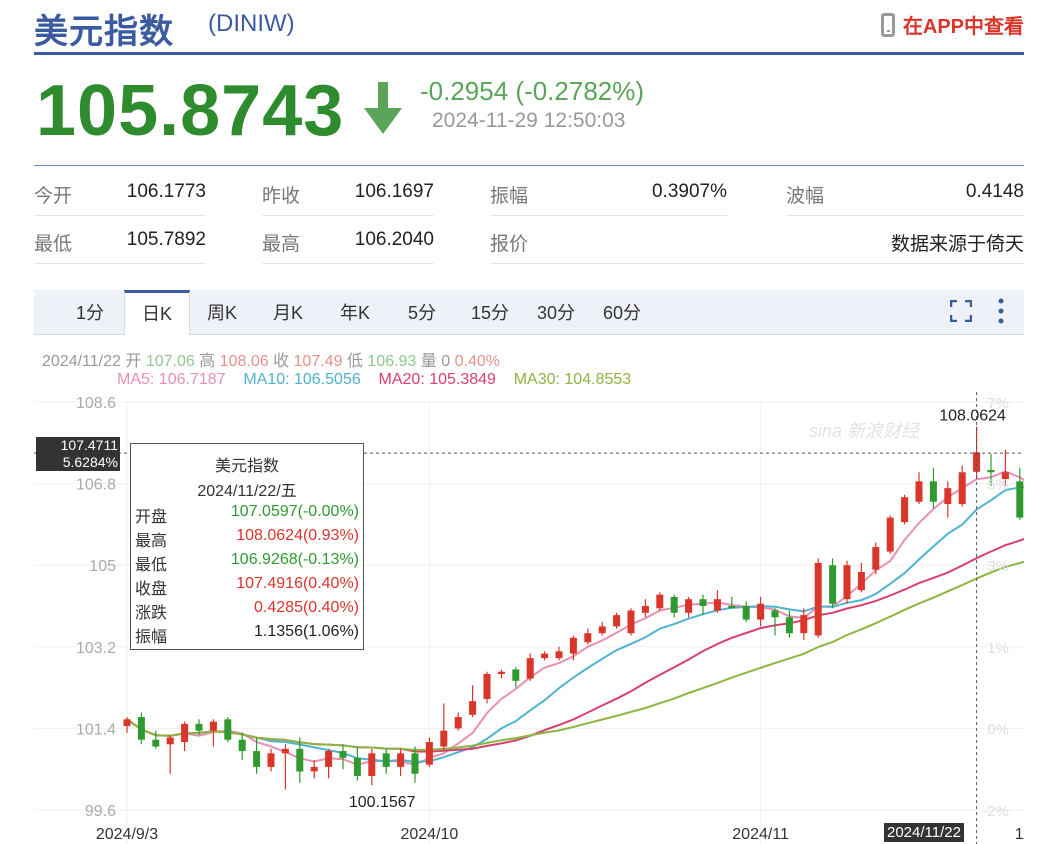  I want to click on x-tick-label: 2024/11, so click(760, 834).